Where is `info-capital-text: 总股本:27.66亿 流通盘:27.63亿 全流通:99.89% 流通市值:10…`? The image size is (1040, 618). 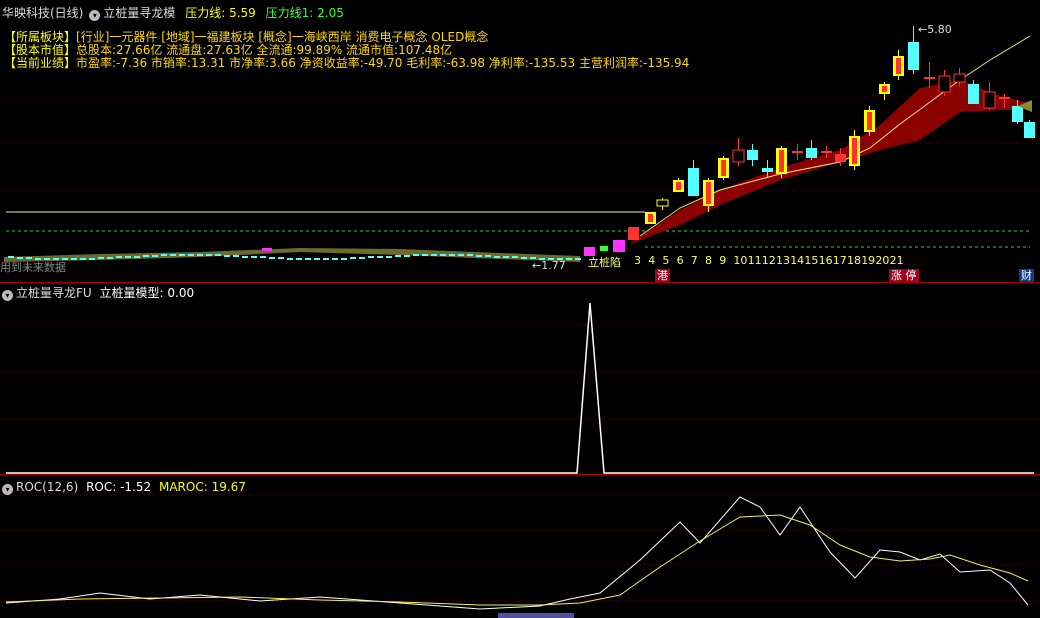 info-capital-text: 总股本:27.66亿 流通盘:27.63亿 全流通:99.89% 流通市值:10… is located at coordinates (264, 50).